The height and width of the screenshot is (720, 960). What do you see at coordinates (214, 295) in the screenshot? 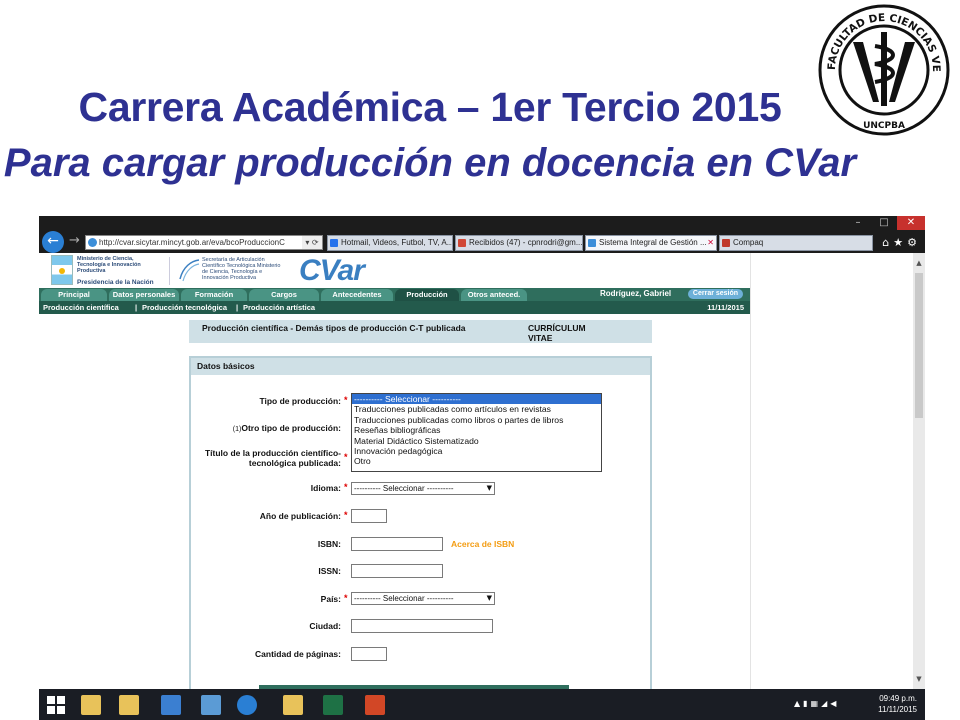
I see `tab-formacion: Formación` at bounding box center [214, 295].